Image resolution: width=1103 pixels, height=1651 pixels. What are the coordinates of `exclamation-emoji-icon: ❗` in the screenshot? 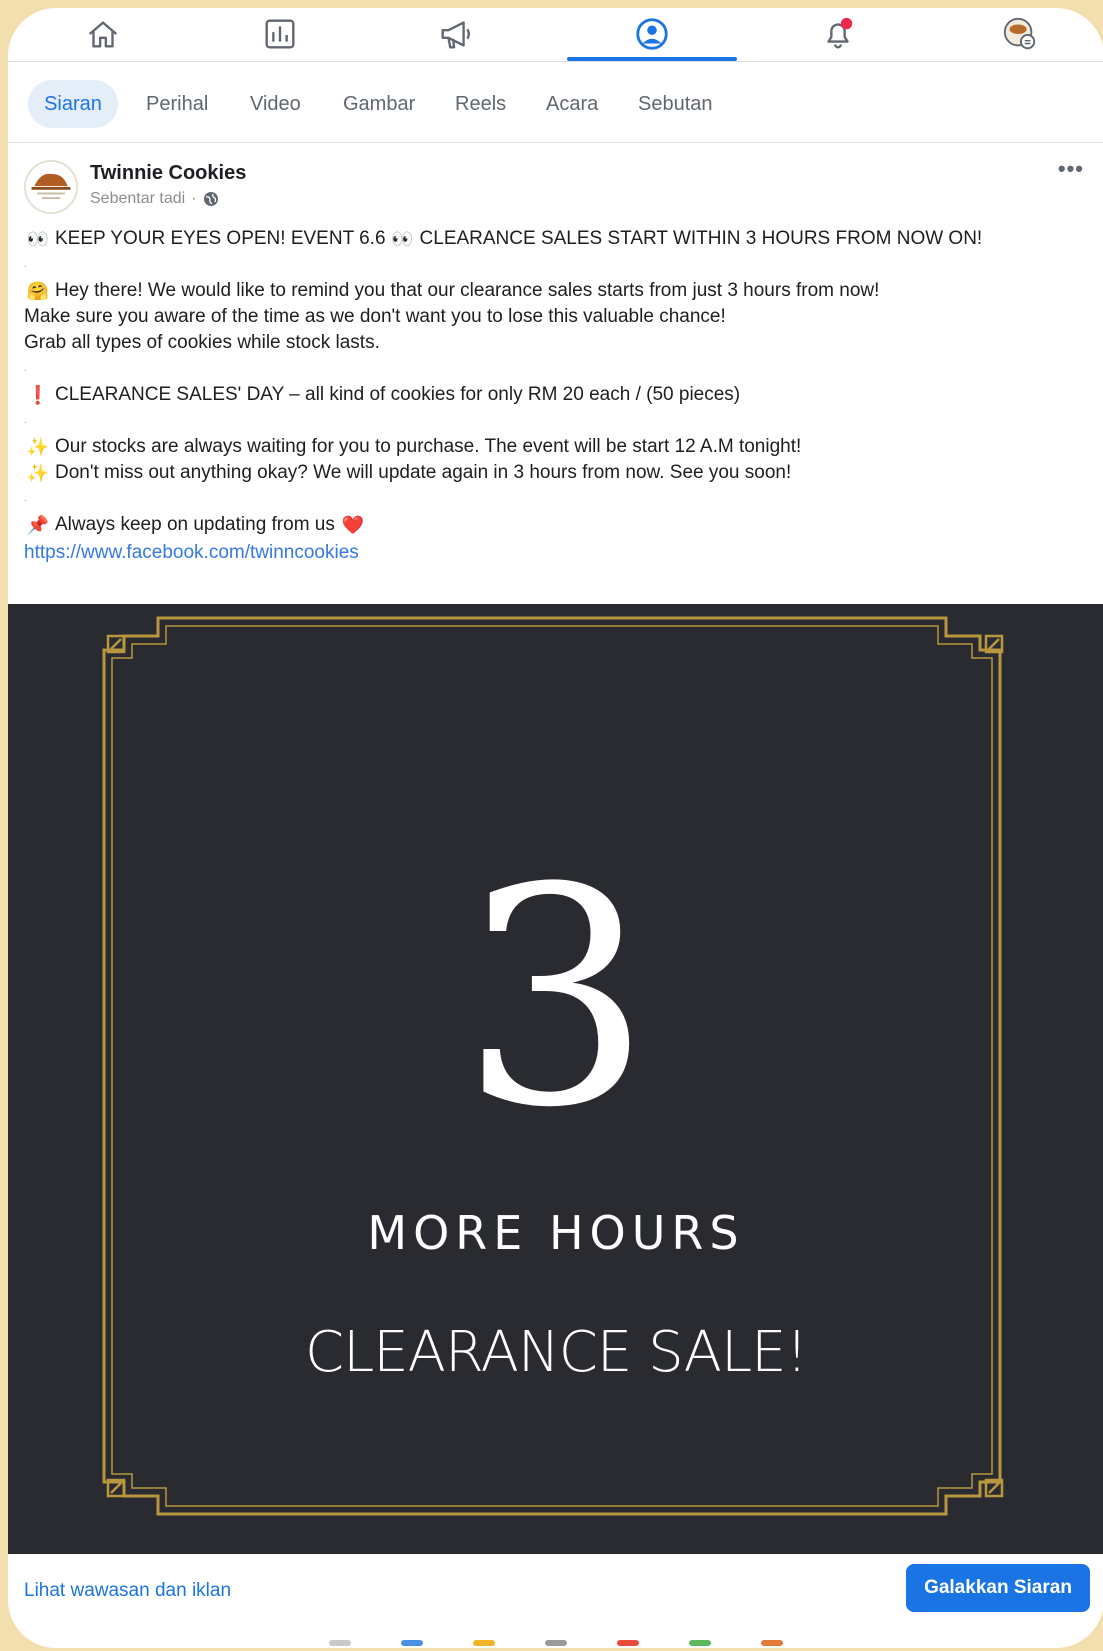 It's located at (38, 395).